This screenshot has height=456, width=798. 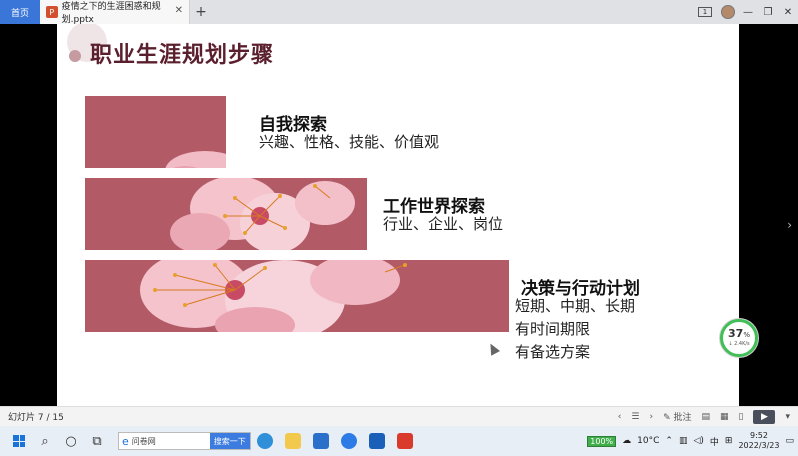 I want to click on more-icon: ▾, so click(x=787, y=417).